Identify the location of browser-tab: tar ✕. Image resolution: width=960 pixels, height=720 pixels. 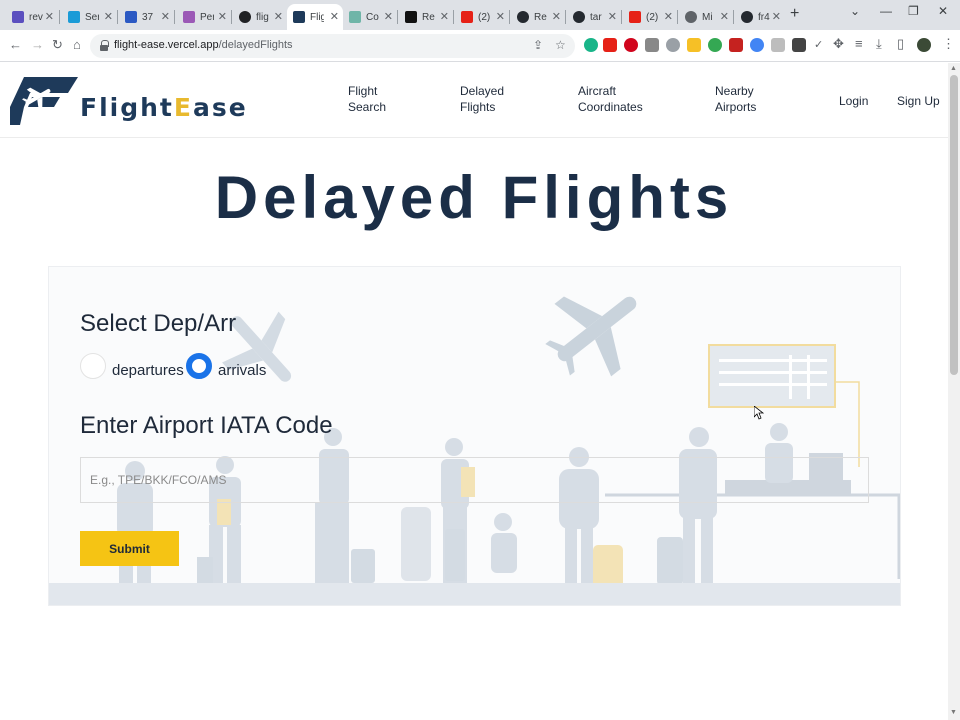
(594, 17).